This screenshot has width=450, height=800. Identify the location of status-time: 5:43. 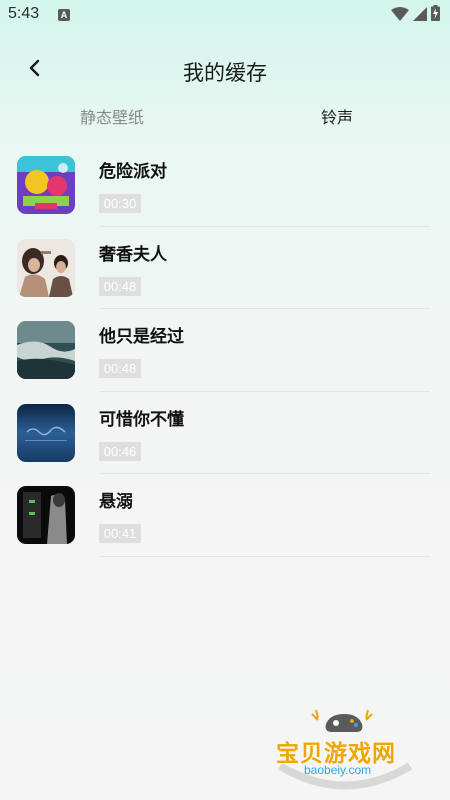
(24, 13).